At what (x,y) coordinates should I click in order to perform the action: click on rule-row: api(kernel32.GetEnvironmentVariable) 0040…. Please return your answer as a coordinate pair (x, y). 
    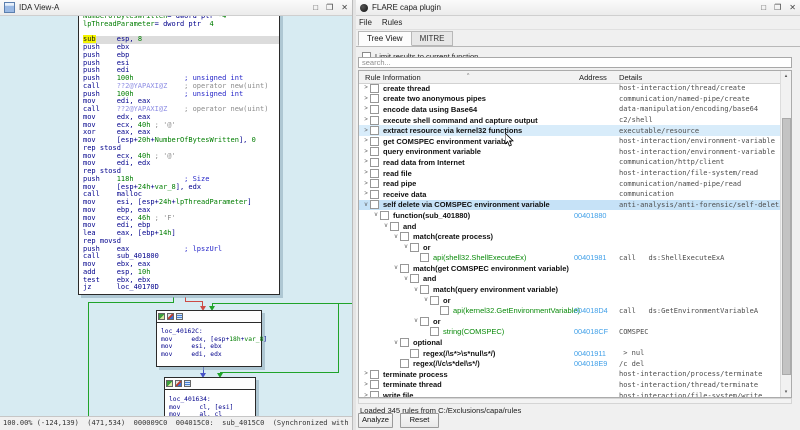
    Looking at the image, I should click on (569, 310).